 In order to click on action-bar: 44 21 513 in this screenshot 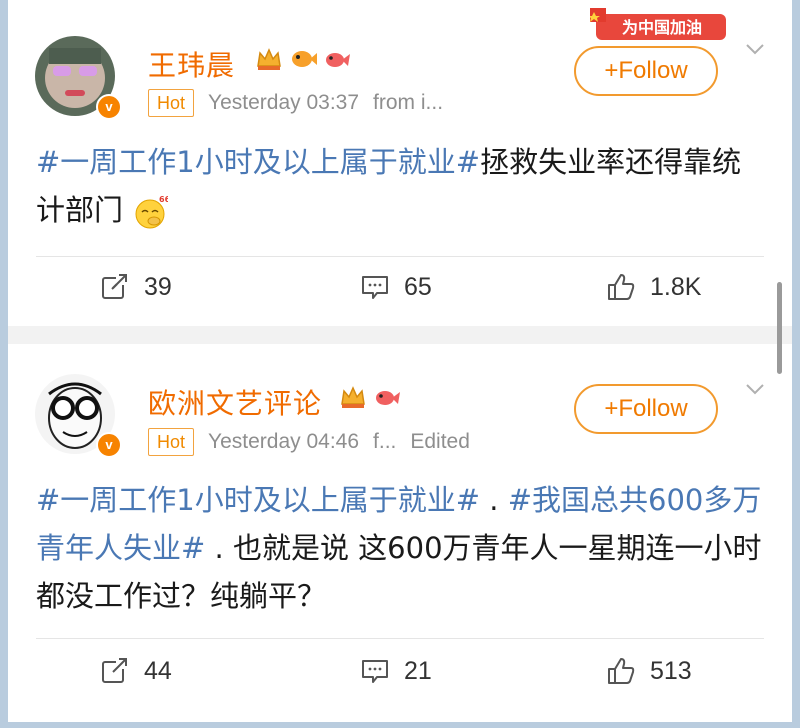, I will do `click(400, 676)`.